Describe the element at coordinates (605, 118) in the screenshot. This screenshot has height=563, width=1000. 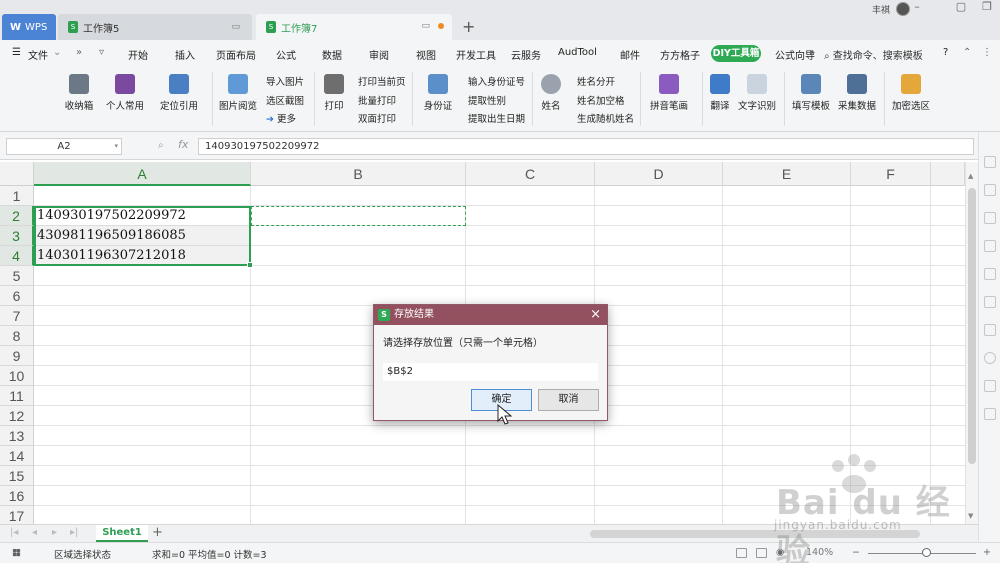
I see `random-name-button: 生成随机姓名` at that location.